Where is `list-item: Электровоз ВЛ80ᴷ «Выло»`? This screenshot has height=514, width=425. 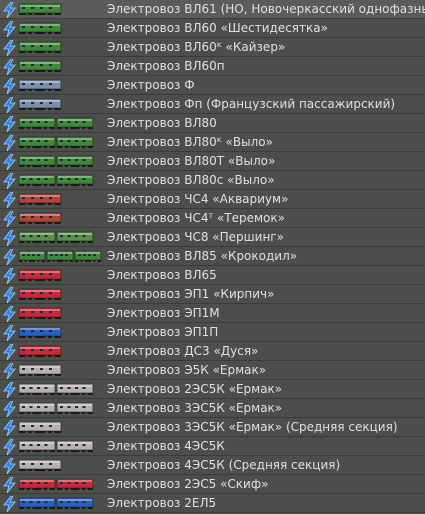 list-item: Электровоз ВЛ80ᴷ «Выло» is located at coordinates (212, 142).